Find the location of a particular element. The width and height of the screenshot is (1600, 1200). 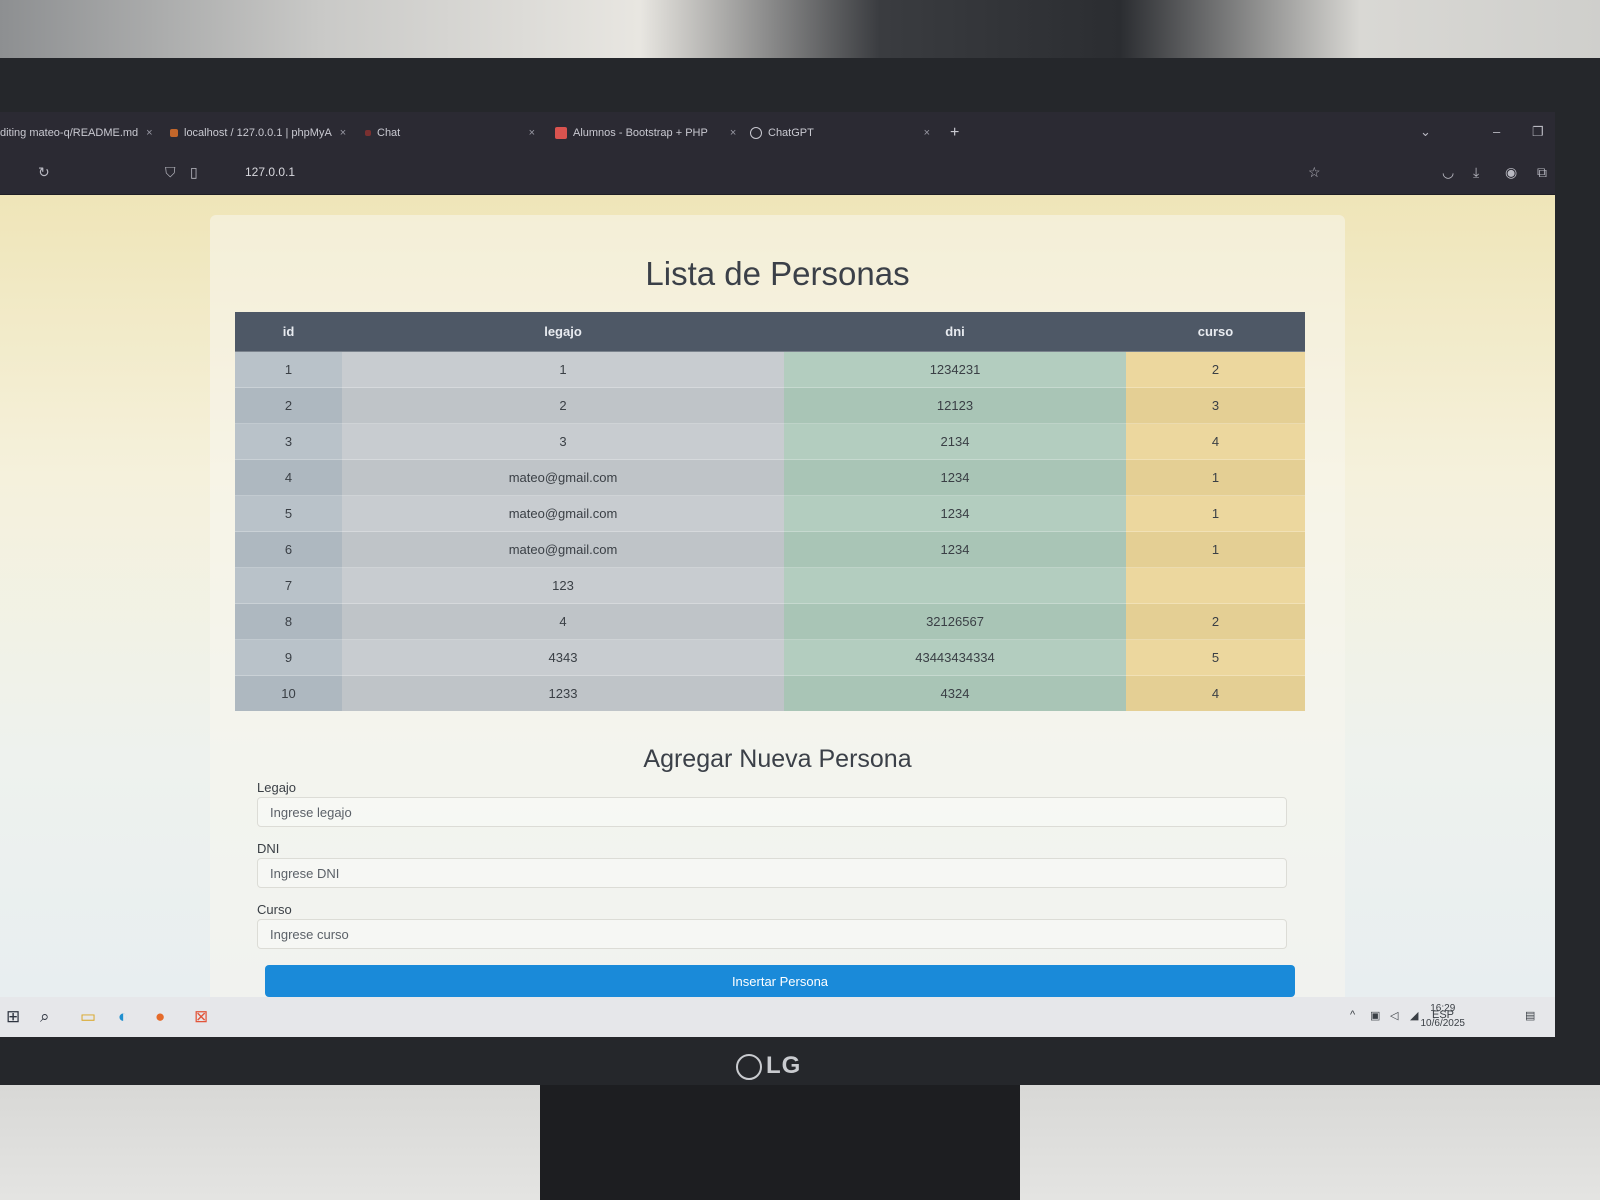

chatgpt-favicon-icon is located at coordinates (756, 133).